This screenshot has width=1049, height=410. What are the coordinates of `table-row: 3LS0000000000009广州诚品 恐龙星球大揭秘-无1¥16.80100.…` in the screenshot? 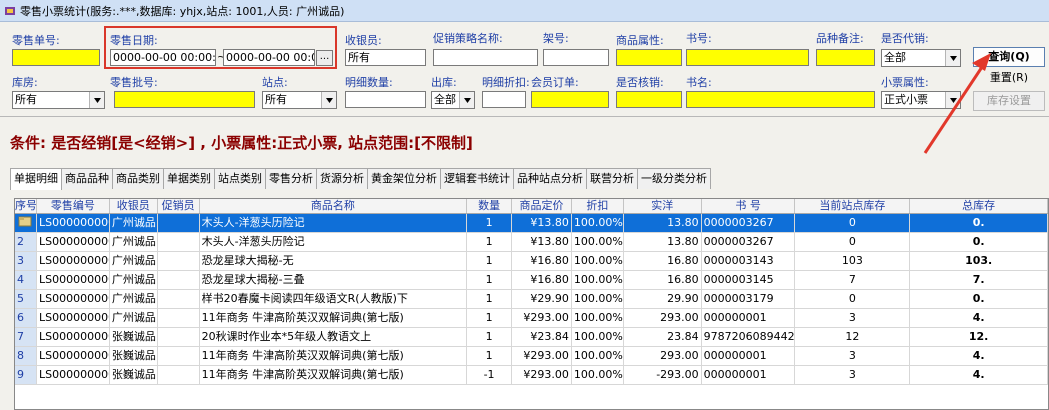 It's located at (531, 261).